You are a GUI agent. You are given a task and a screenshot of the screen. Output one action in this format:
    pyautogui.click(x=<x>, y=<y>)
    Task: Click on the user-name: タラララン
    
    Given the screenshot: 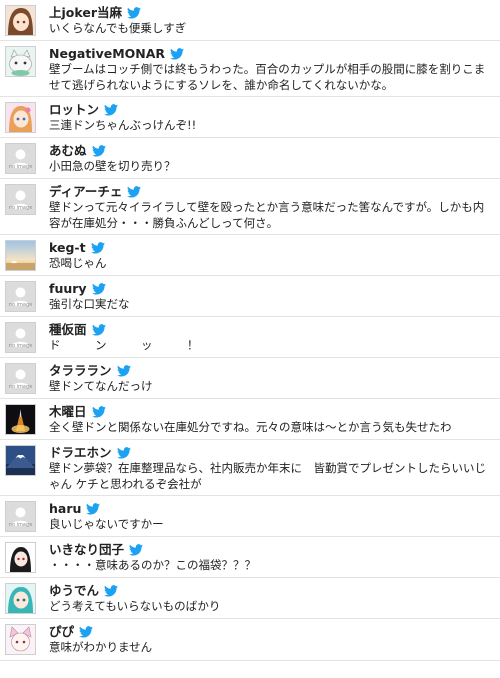 What is the action you would take?
    pyautogui.click(x=80, y=370)
    